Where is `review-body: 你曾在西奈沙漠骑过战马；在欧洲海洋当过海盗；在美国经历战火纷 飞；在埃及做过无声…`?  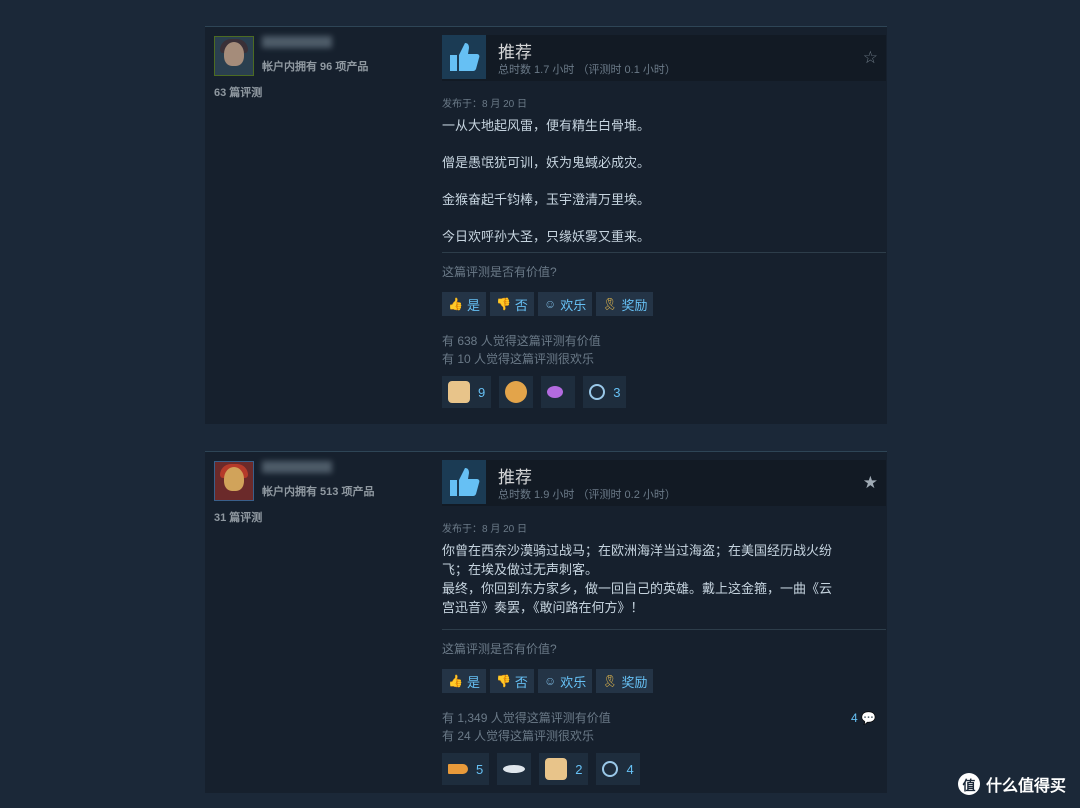
review-body: 你曾在西奈沙漠骑过战马；在欧洲海洋当过海盗；在美国经历战火纷 飞；在埃及做过无声… is located at coordinates (664, 579).